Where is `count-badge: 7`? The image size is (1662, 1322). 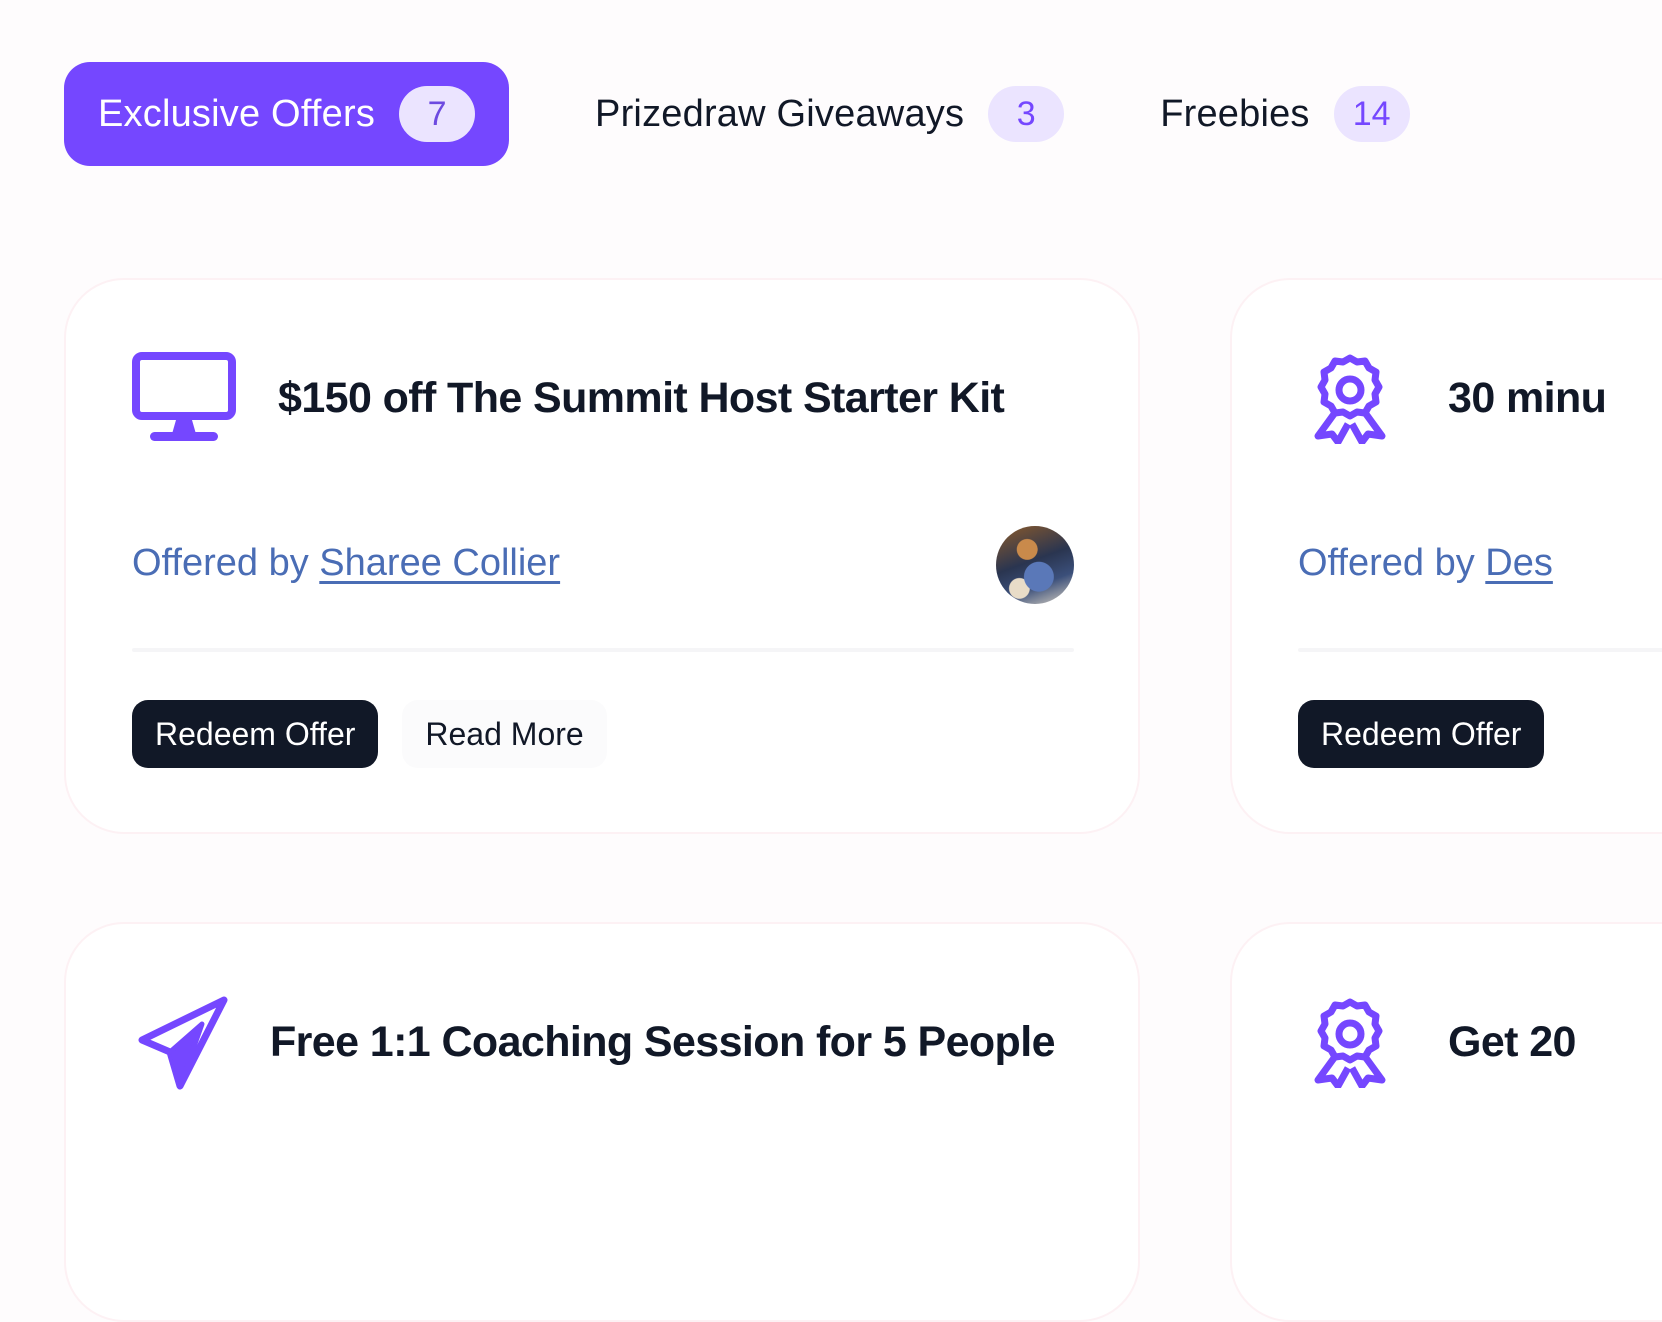 count-badge: 7 is located at coordinates (437, 114).